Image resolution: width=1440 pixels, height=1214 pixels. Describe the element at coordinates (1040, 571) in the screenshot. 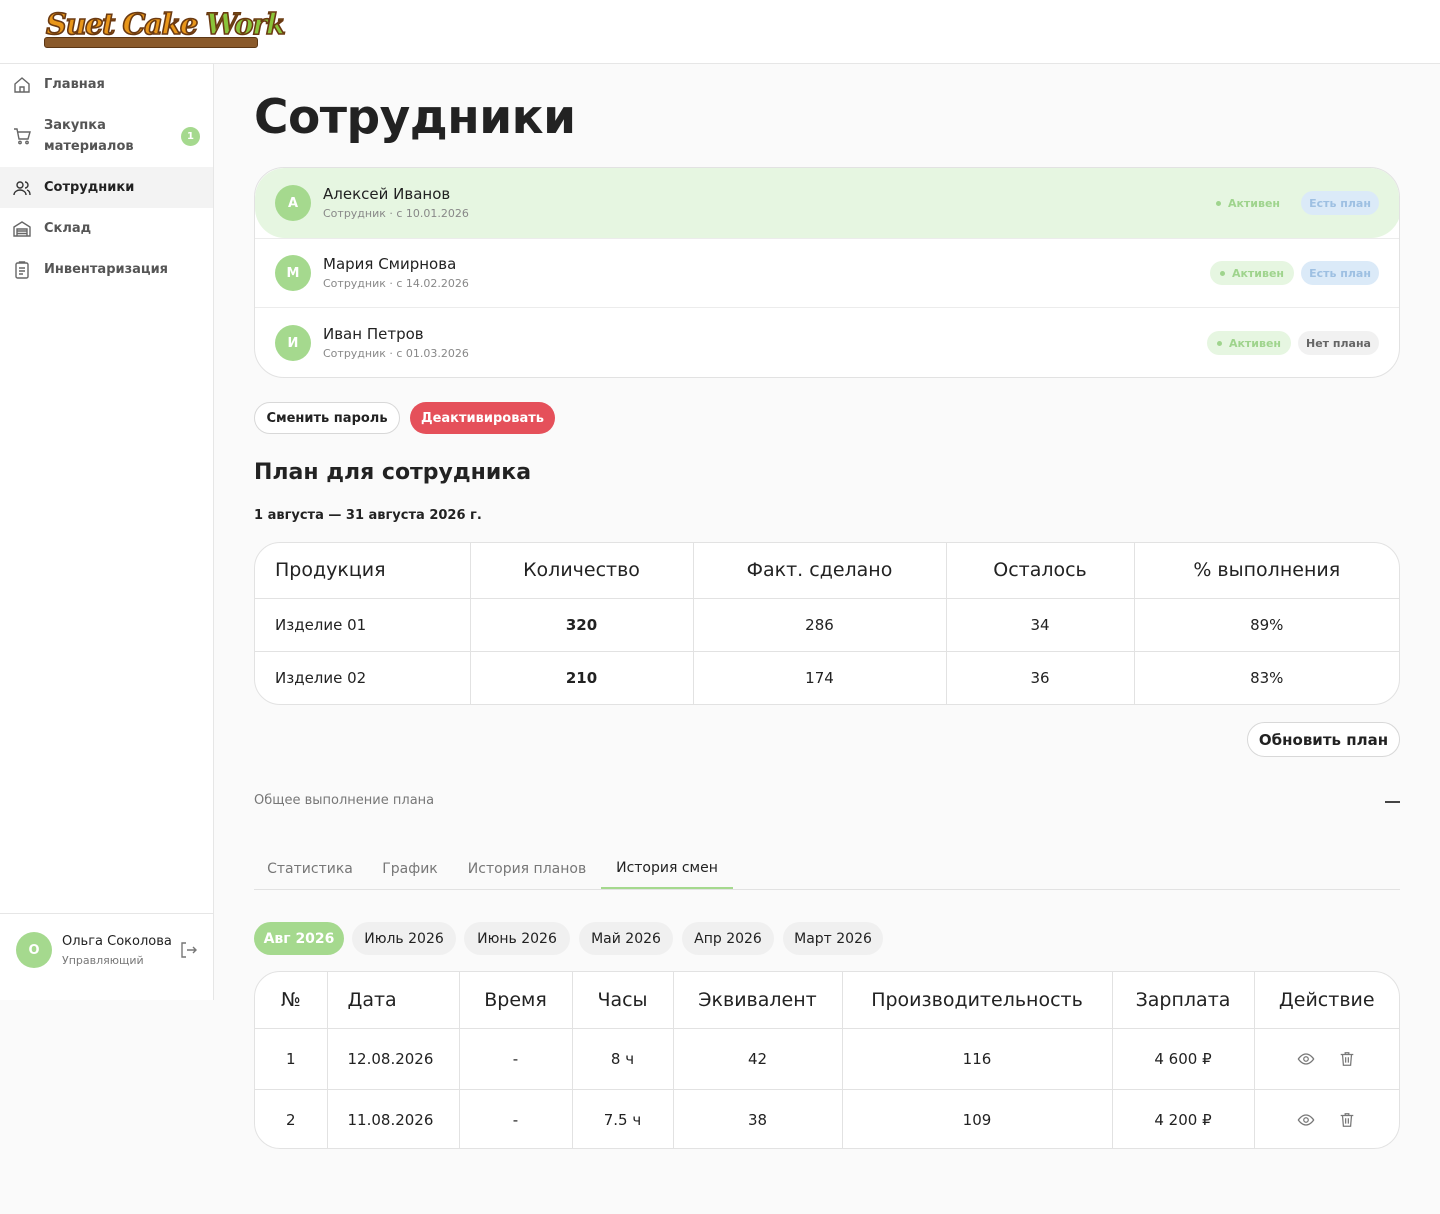

I see `column-header: Осталось` at that location.